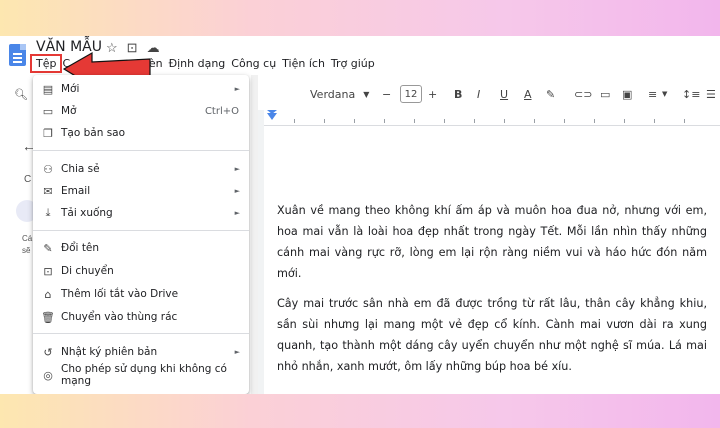  Describe the element at coordinates (141, 89) in the screenshot. I see `menu-item-new: ▤ Mới ►` at that location.